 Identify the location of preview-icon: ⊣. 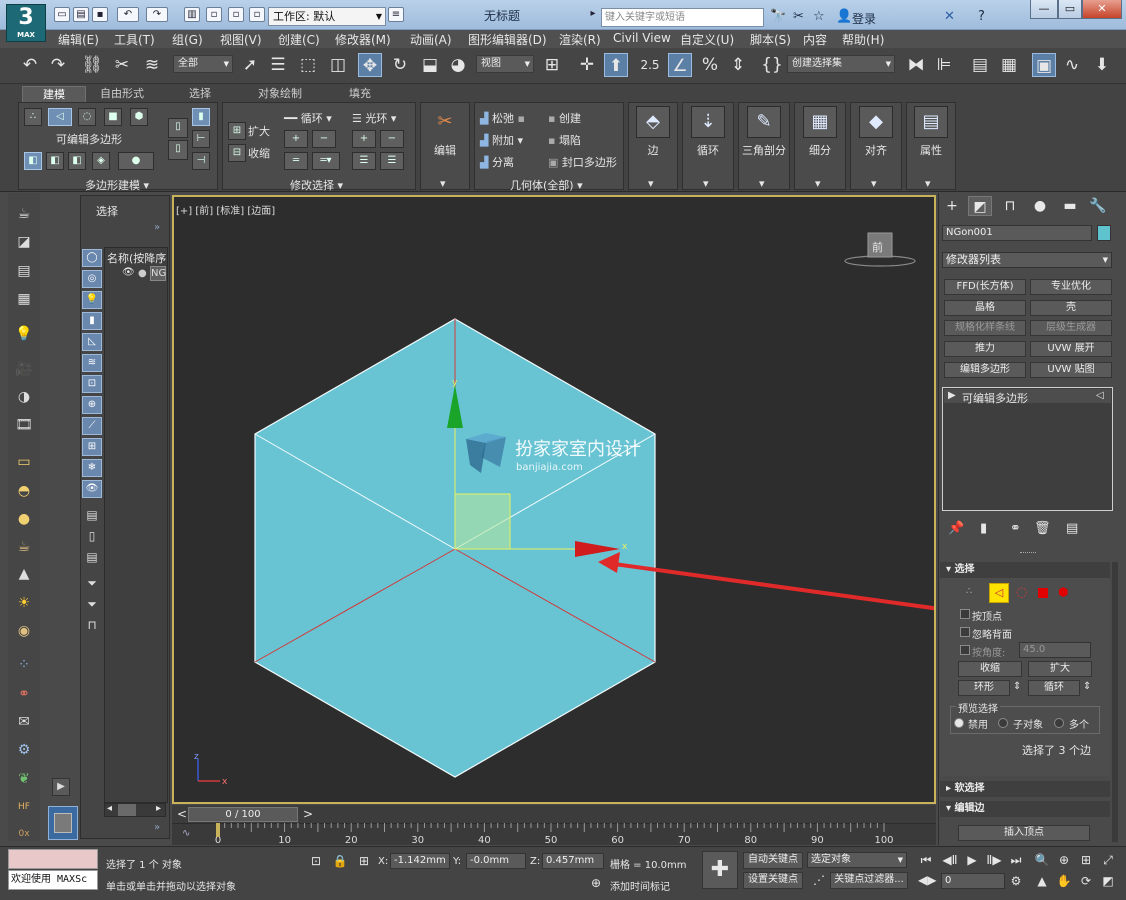
(201, 161).